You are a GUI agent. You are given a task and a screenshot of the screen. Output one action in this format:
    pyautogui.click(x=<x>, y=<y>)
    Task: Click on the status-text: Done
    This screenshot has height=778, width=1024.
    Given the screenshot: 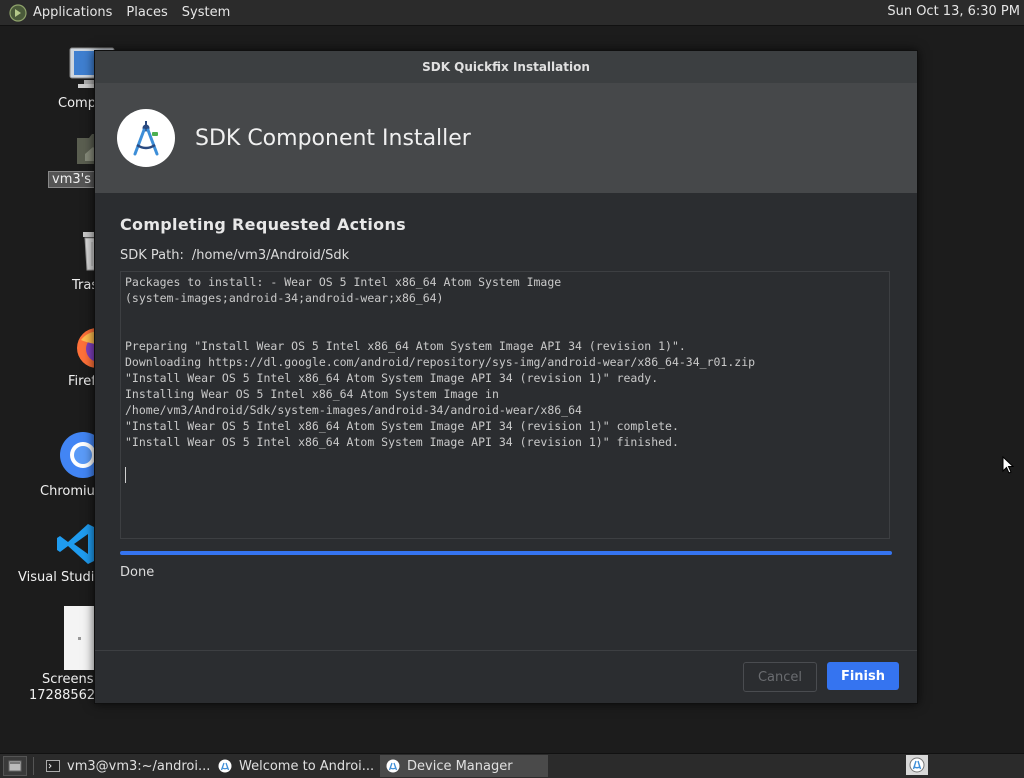 What is the action you would take?
    pyautogui.click(x=137, y=572)
    